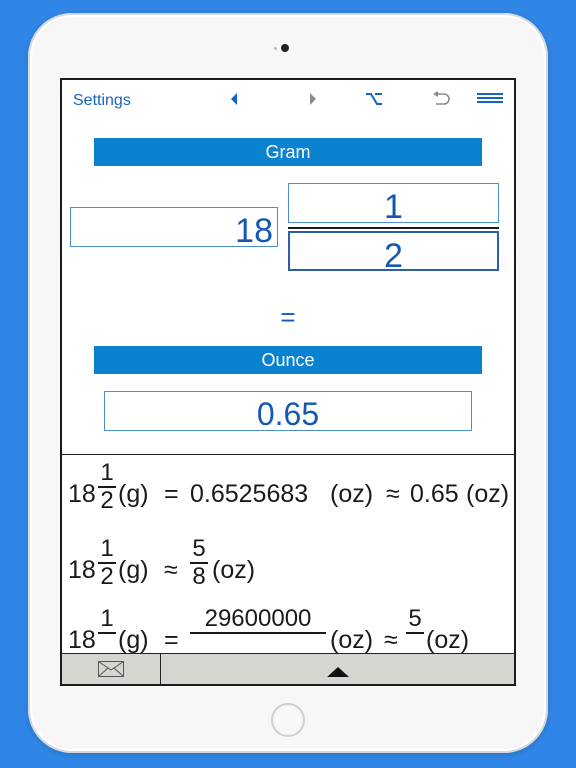  I want to click on front-camera, so click(285, 48).